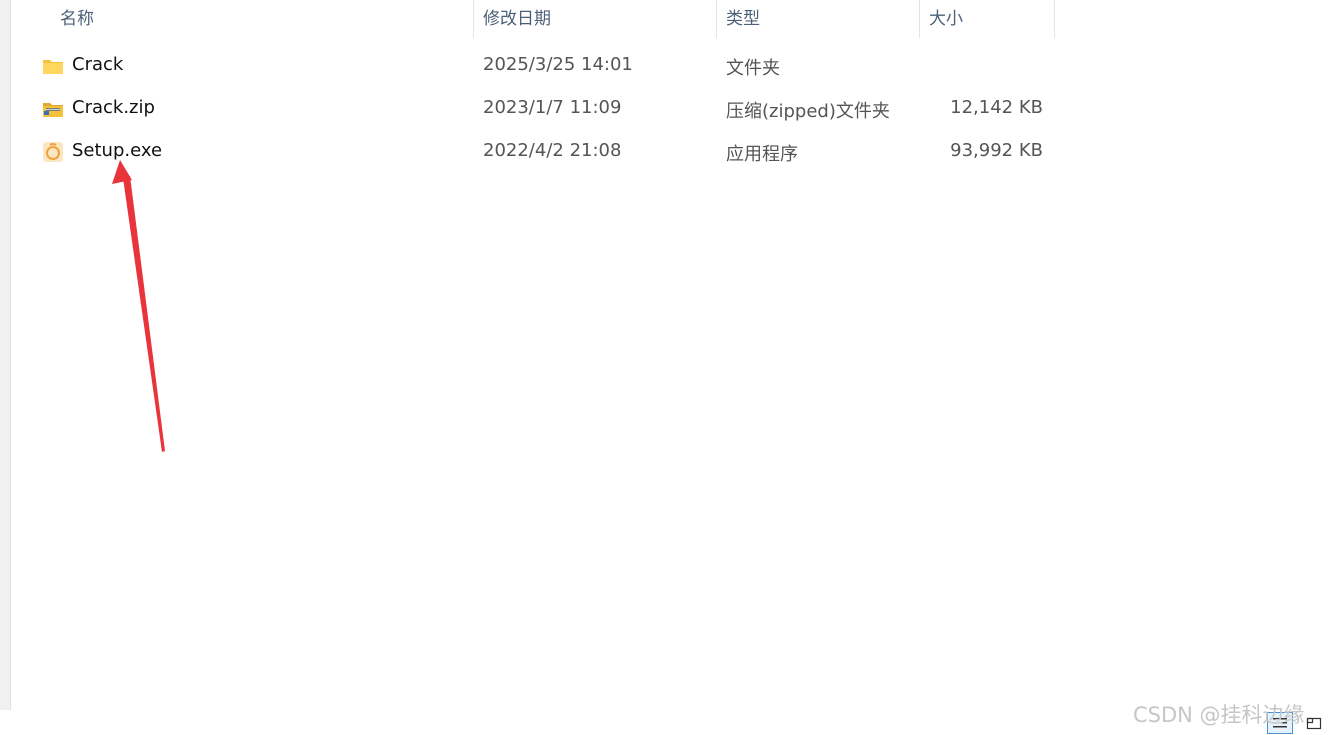  Describe the element at coordinates (122, 172) in the screenshot. I see `annotation-arrow-head` at that location.